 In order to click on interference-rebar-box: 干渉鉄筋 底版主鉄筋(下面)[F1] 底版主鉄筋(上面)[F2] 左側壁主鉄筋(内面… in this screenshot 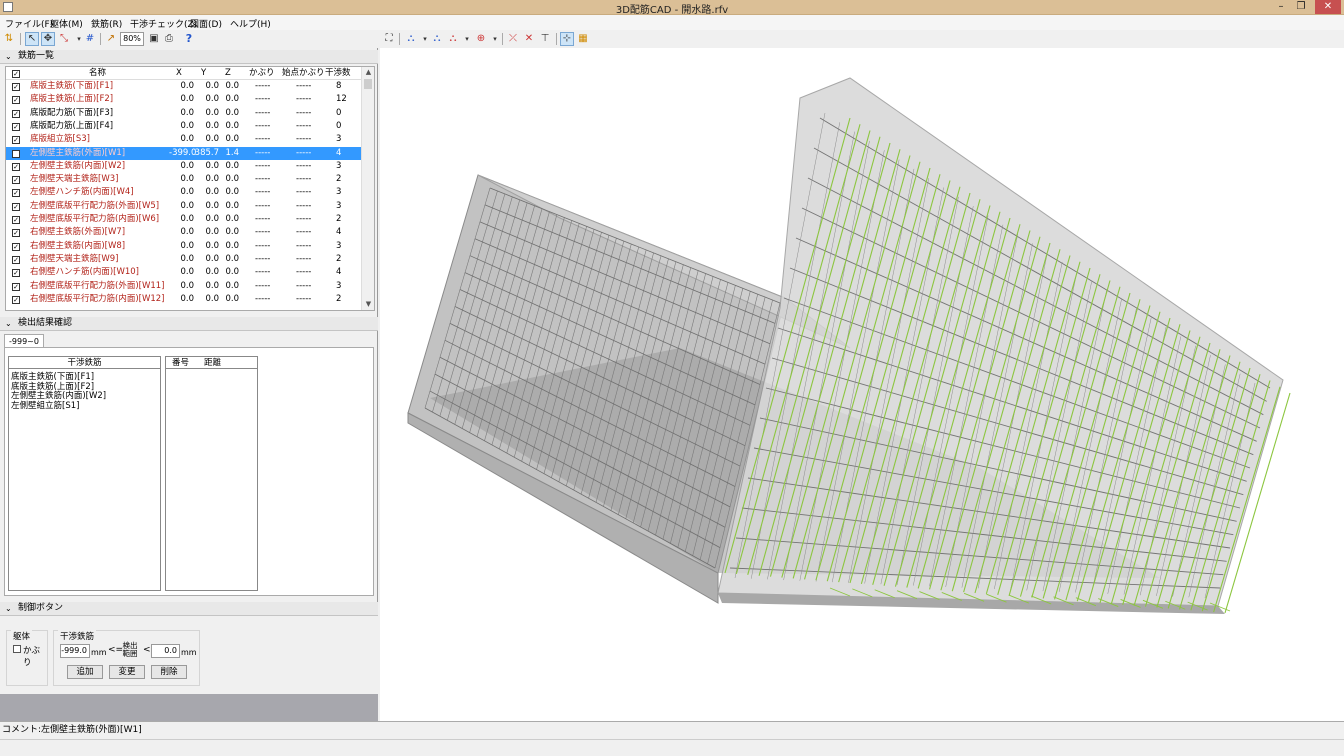, I will do `click(84, 473)`.